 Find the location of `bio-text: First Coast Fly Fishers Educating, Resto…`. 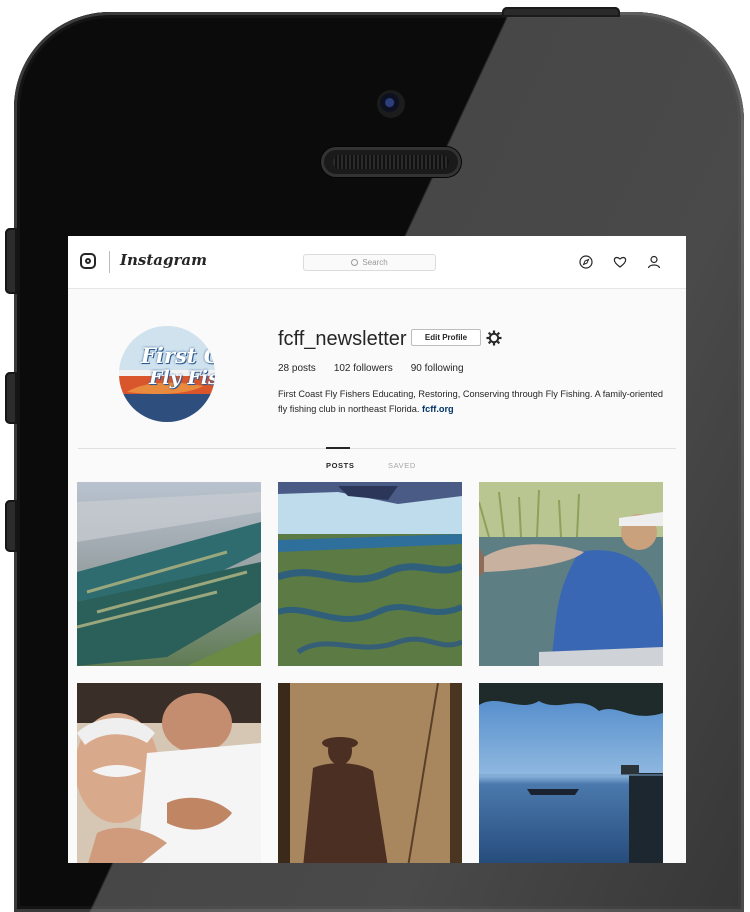

bio-text: First Coast Fly Fishers Educating, Resto… is located at coordinates (471, 401).